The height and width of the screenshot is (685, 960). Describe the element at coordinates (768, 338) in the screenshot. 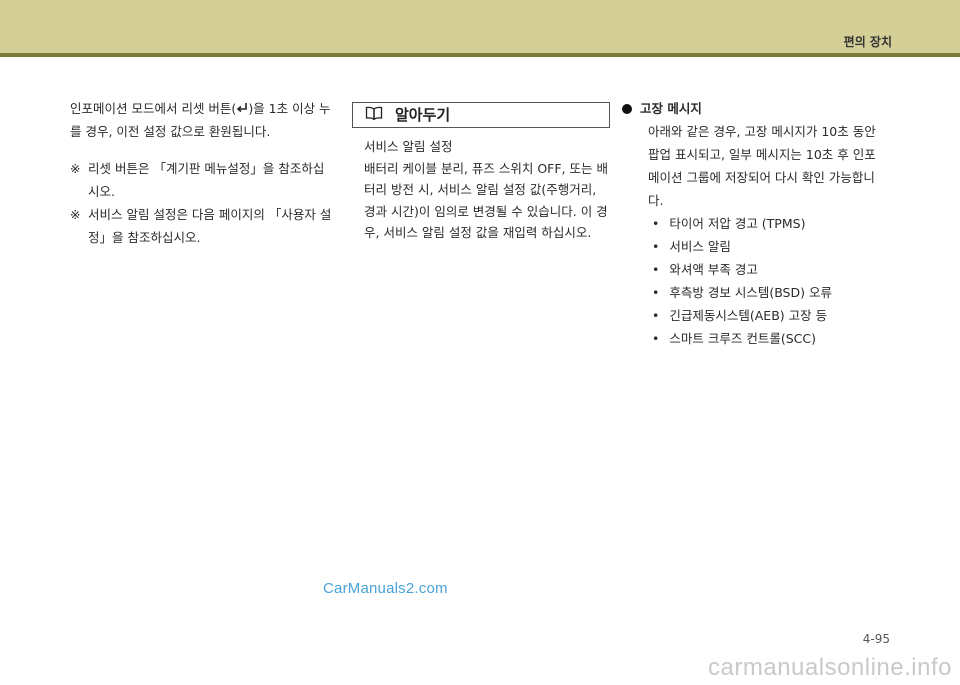

I see `list-item: 스마트 크루즈 컨트롤(SCC)` at that location.